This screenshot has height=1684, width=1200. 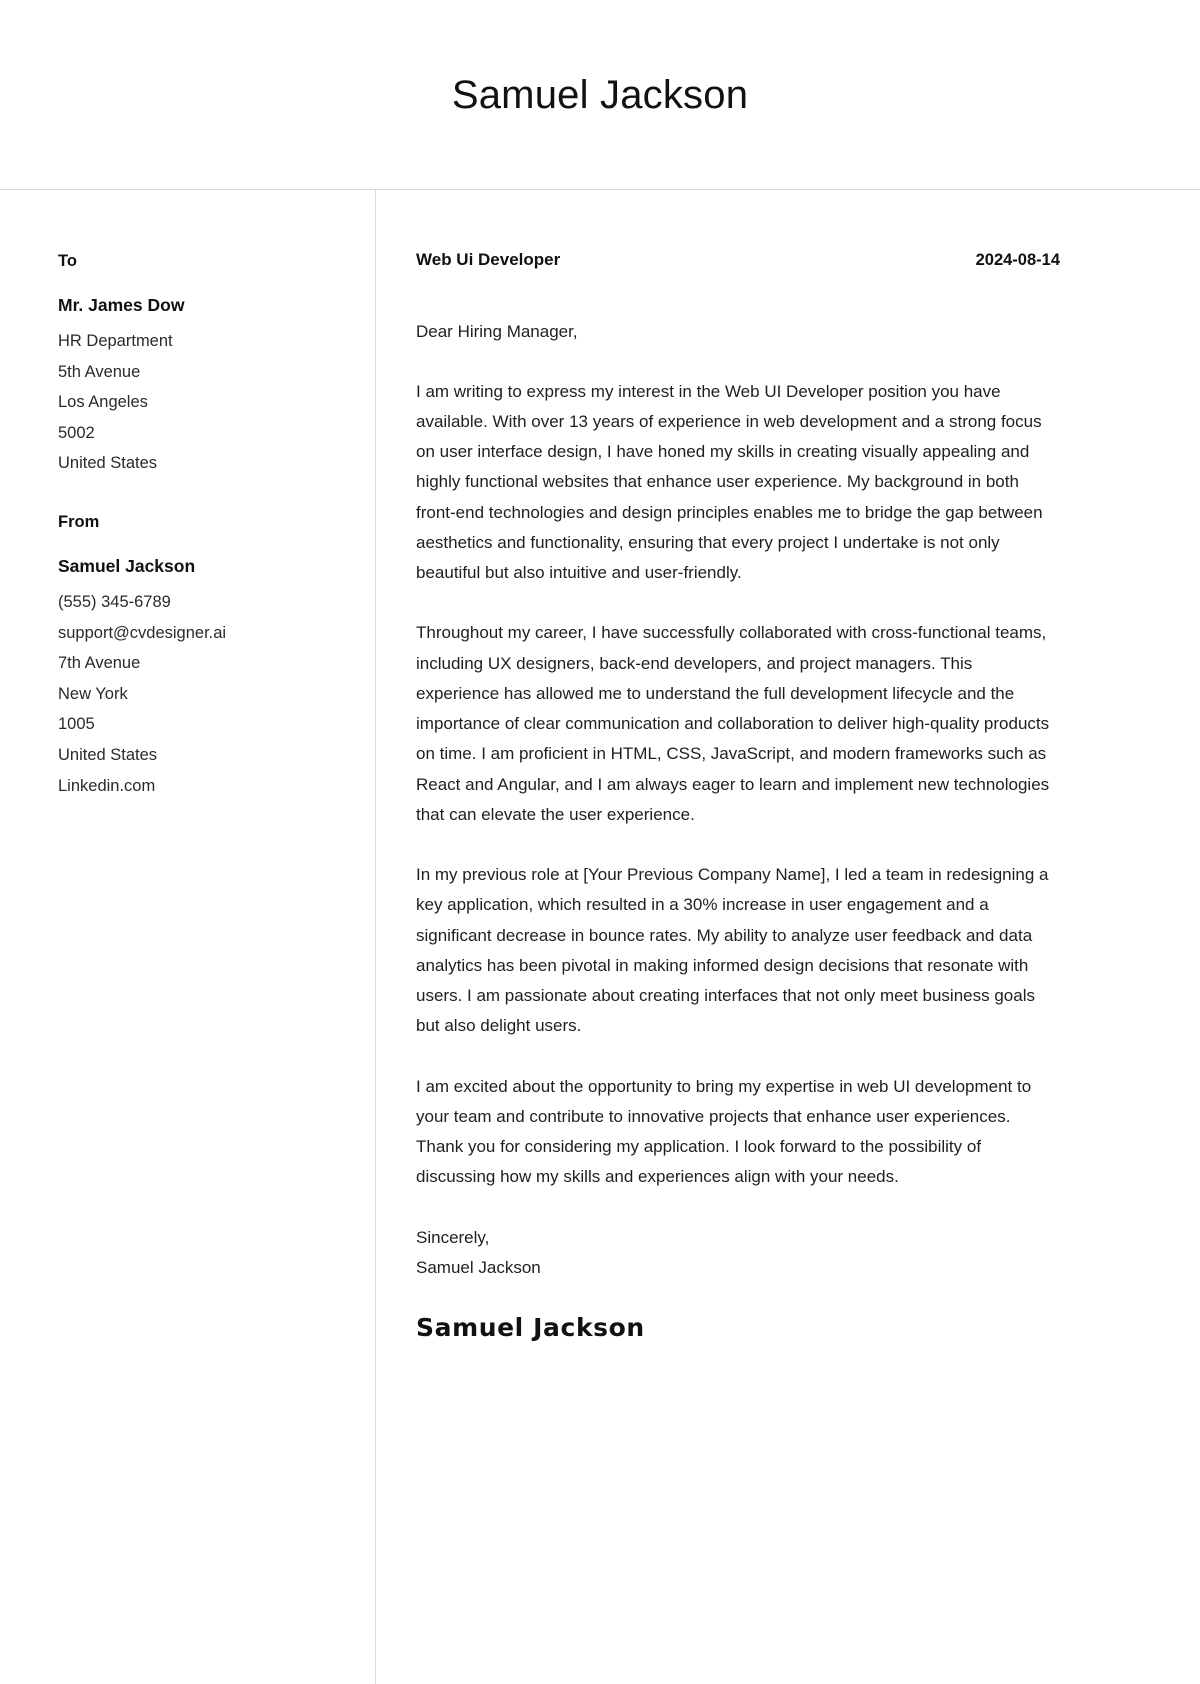 What do you see at coordinates (497, 331) in the screenshot?
I see `salutation: Dear Hiring Manager,` at bounding box center [497, 331].